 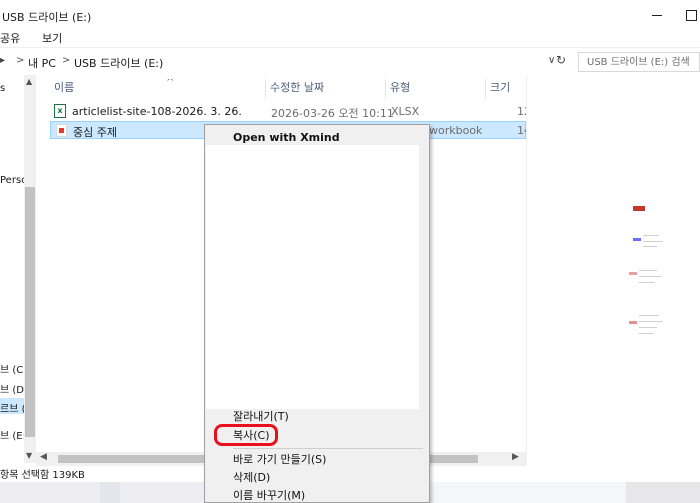 I want to click on maximize-button, so click(x=691, y=14).